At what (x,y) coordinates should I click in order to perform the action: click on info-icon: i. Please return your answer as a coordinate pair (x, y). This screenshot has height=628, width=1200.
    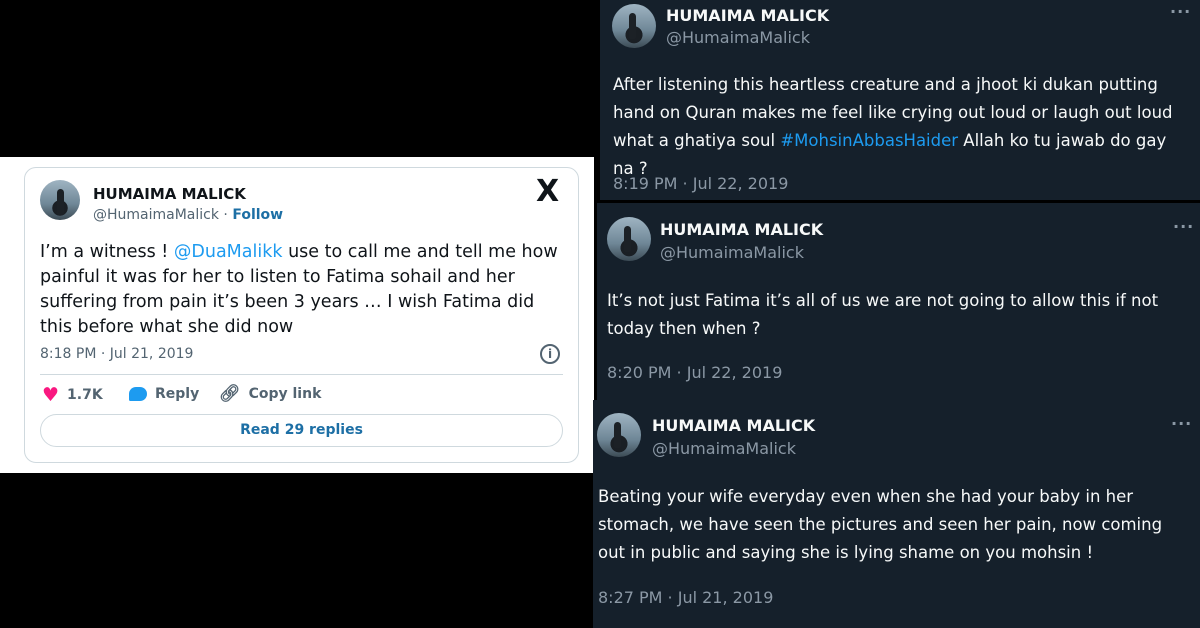
    Looking at the image, I should click on (550, 354).